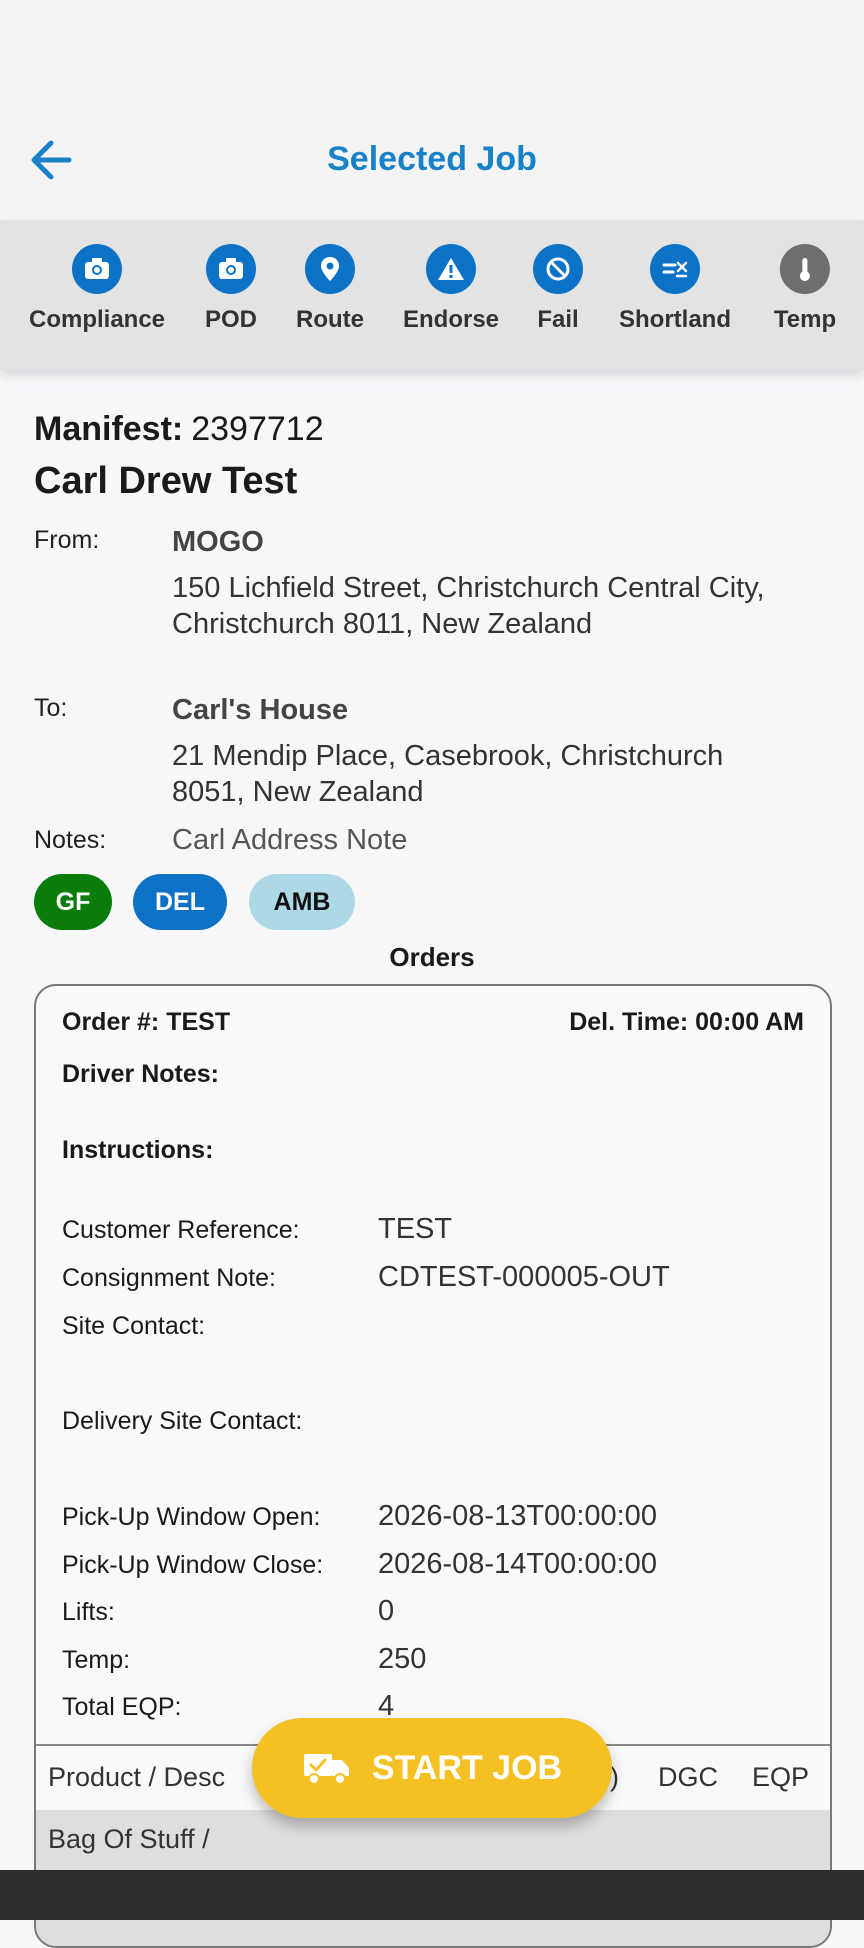  What do you see at coordinates (675, 269) in the screenshot?
I see `shortland-icon` at bounding box center [675, 269].